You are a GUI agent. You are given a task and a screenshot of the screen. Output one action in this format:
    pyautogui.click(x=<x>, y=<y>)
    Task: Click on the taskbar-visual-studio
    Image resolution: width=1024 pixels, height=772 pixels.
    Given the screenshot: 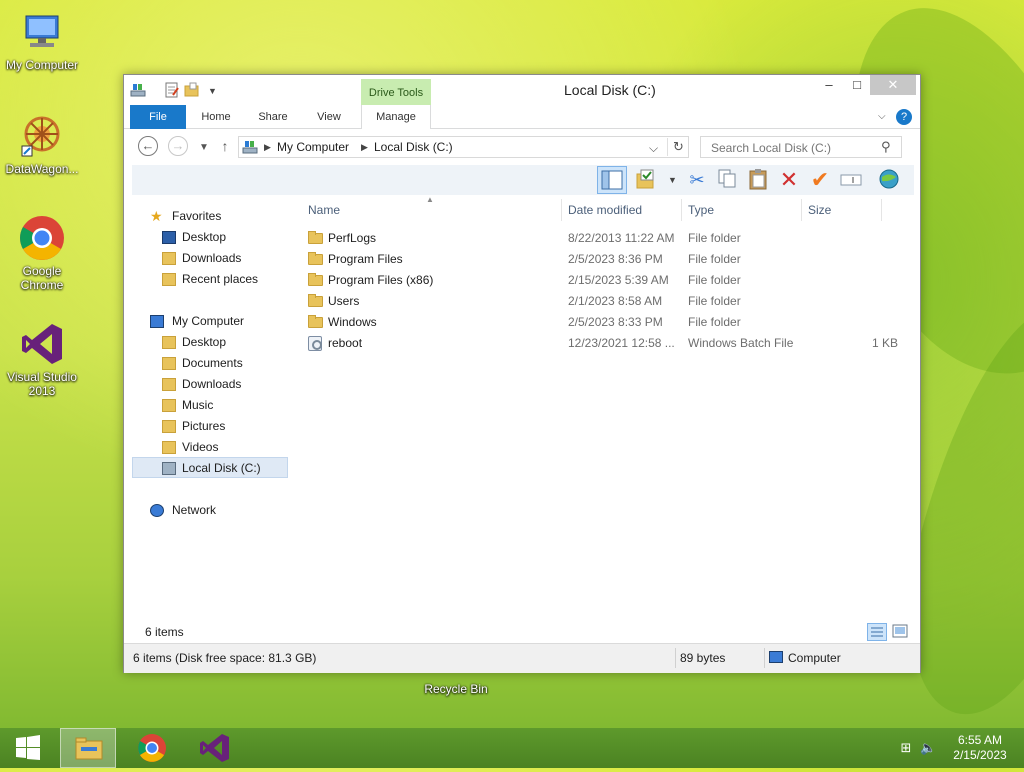 What is the action you would take?
    pyautogui.click(x=214, y=748)
    